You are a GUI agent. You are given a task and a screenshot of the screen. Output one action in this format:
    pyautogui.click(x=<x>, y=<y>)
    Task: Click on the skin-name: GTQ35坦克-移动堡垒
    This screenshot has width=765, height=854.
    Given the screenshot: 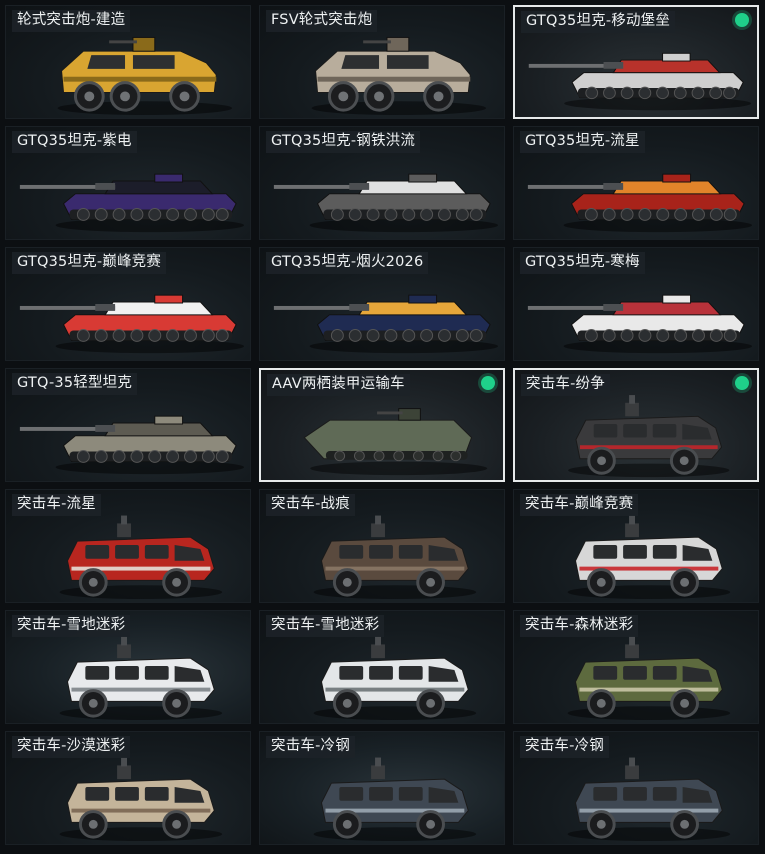 What is the action you would take?
    pyautogui.click(x=598, y=22)
    